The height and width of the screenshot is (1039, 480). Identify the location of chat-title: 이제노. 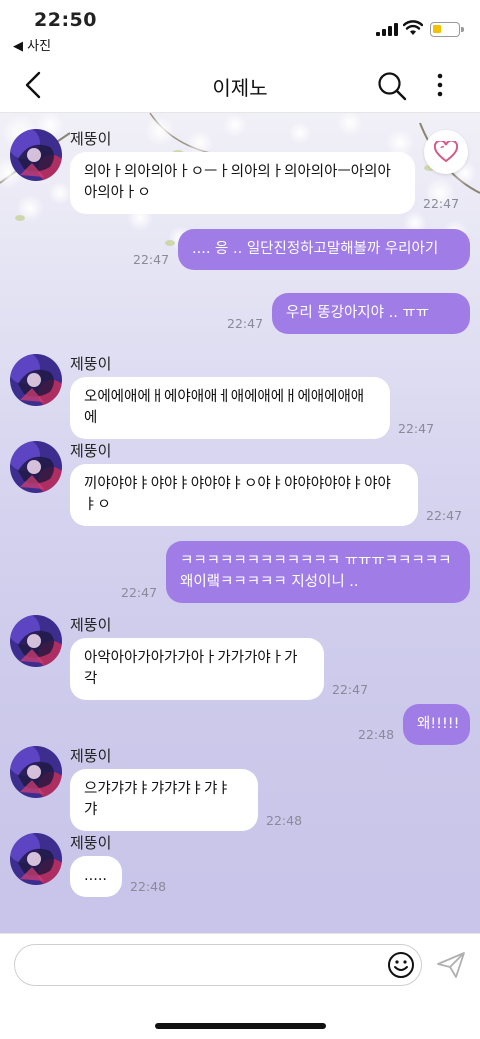
(240, 88).